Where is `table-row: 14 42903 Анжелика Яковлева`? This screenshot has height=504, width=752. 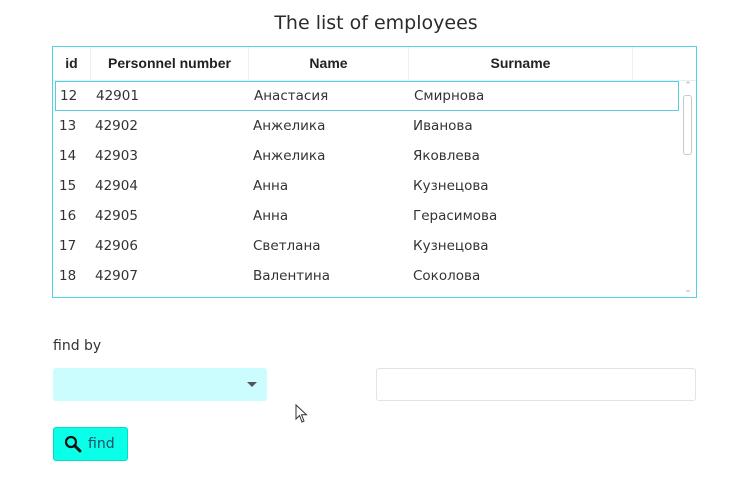 table-row: 14 42903 Анжелика Яковлева is located at coordinates (367, 156).